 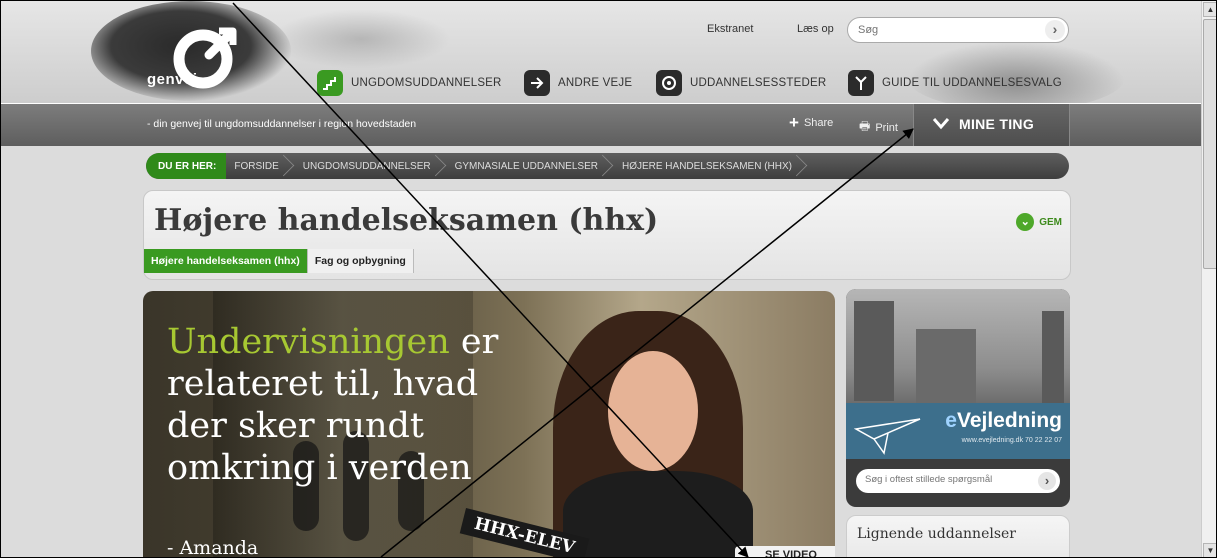 I want to click on printer-icon: 🖶, so click(x=865, y=126).